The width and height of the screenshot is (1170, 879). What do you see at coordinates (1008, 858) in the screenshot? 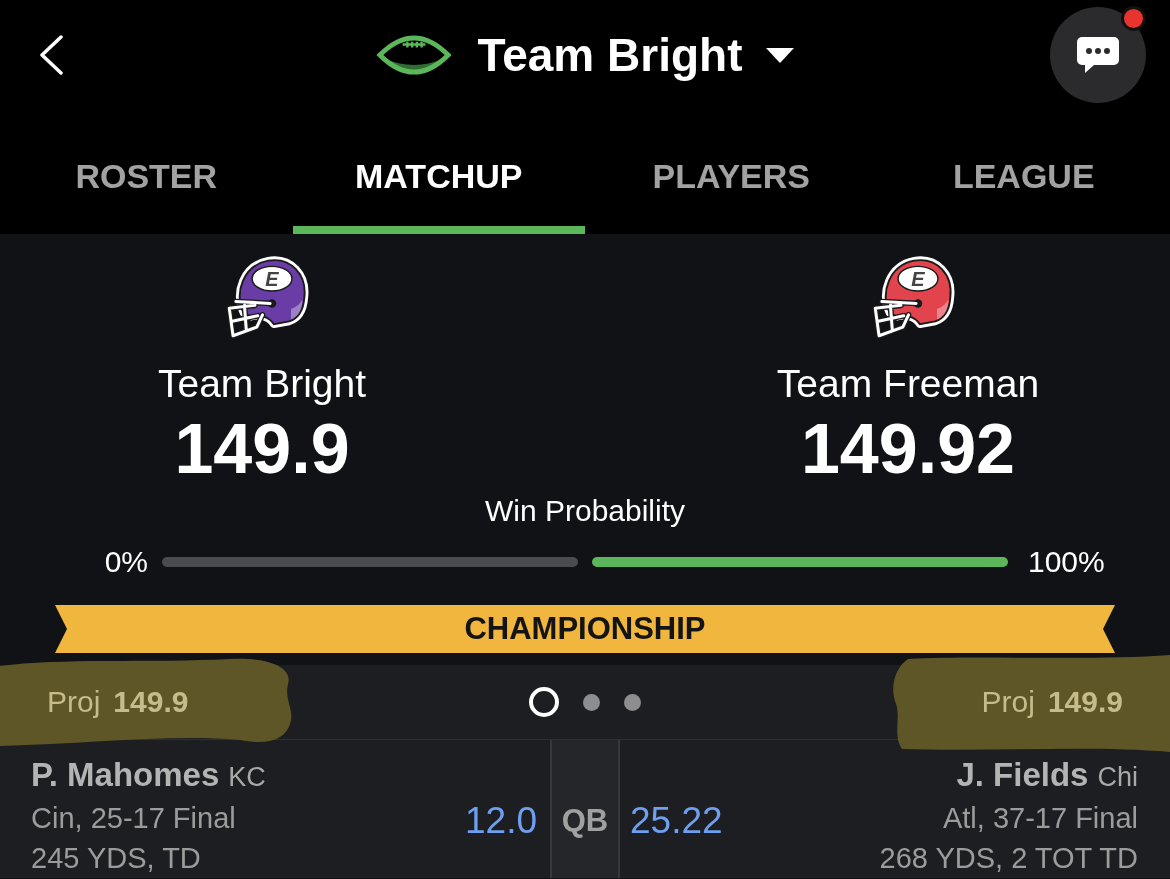
I see `player-stats: 268 YDS, 2 TOT TD` at bounding box center [1008, 858].